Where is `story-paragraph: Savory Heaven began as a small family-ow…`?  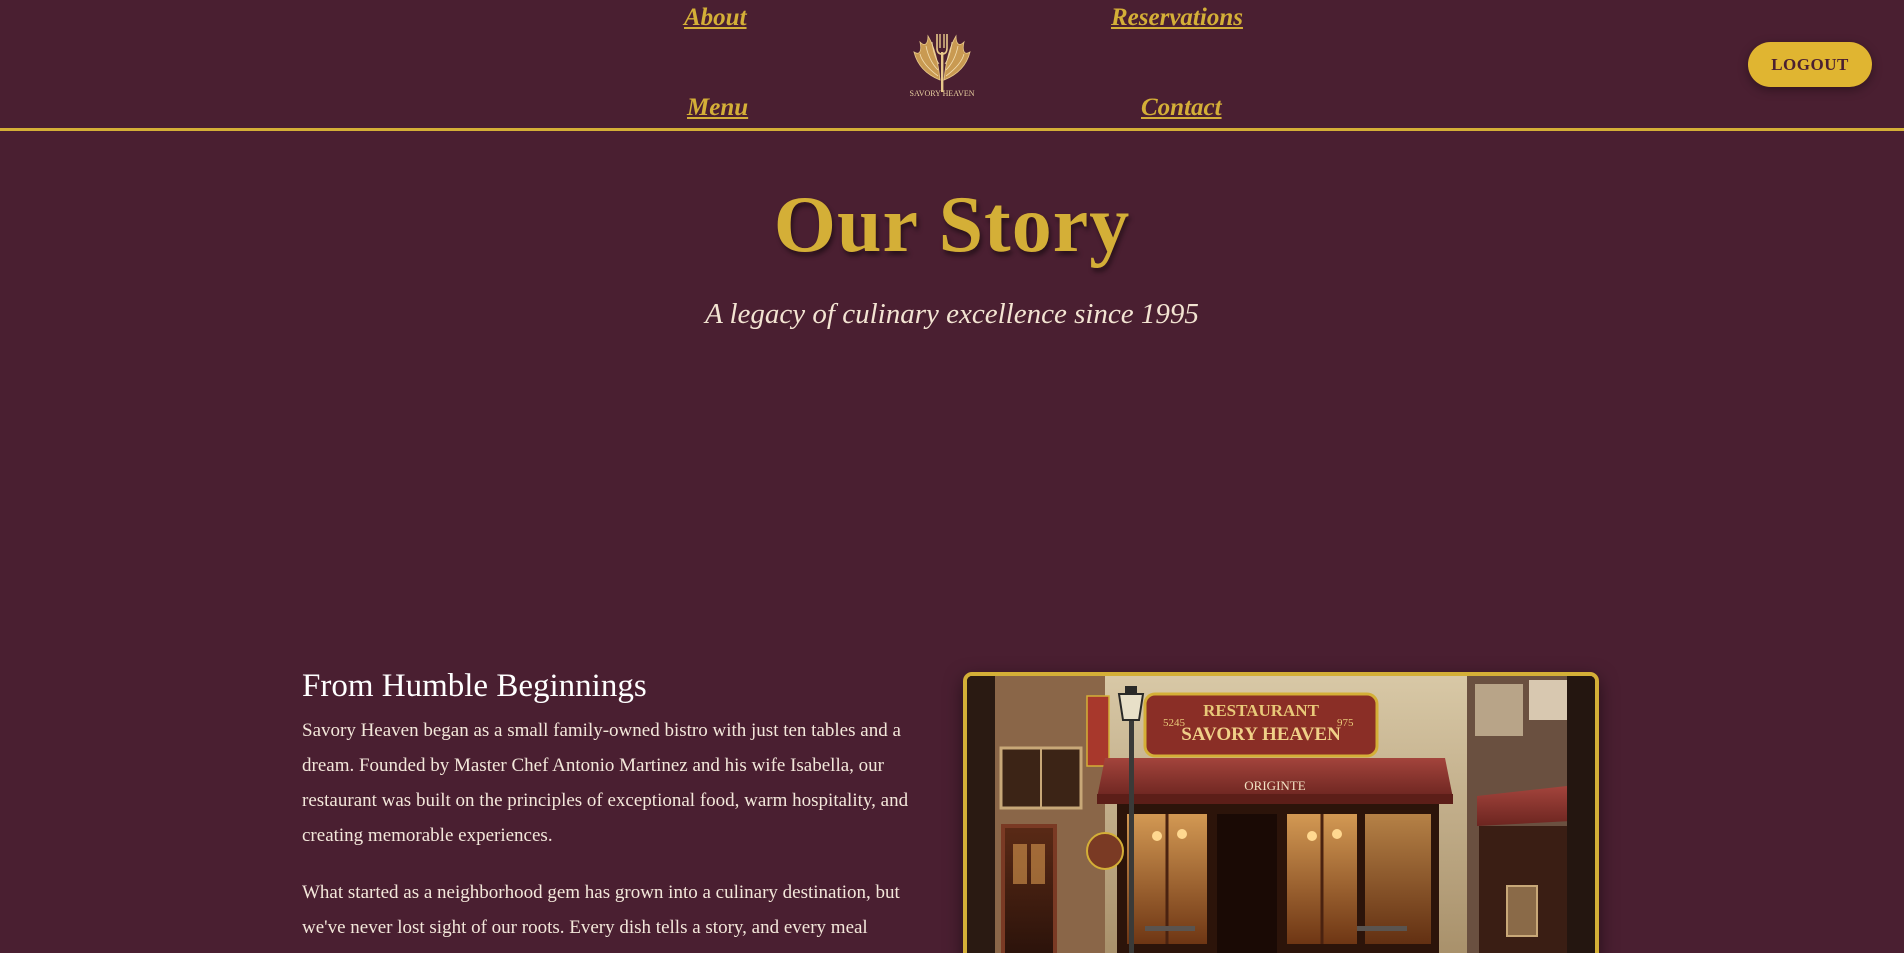
story-paragraph: Savory Heaven began as a small family-ow… is located at coordinates (605, 783).